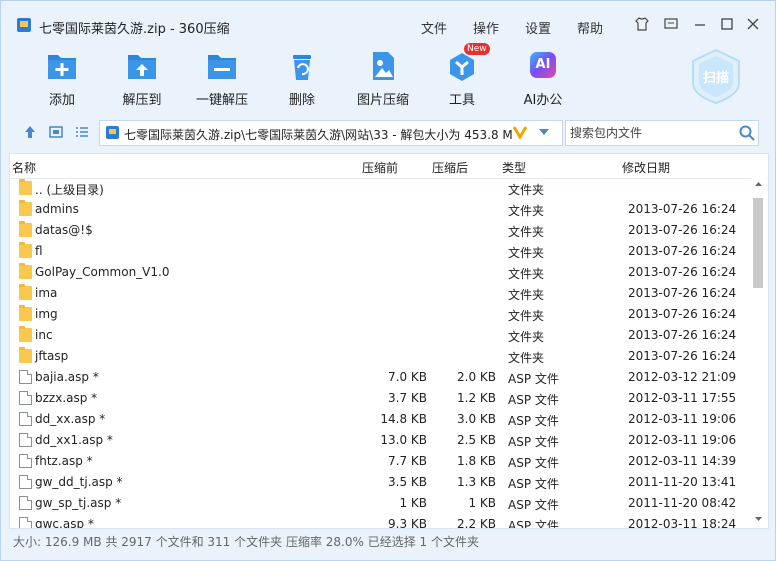 This screenshot has width=776, height=561. Describe the element at coordinates (380, 272) in the screenshot. I see `list-item: GolPay_Common_V1.0 文件夹 2013-07-26 16:24` at that location.